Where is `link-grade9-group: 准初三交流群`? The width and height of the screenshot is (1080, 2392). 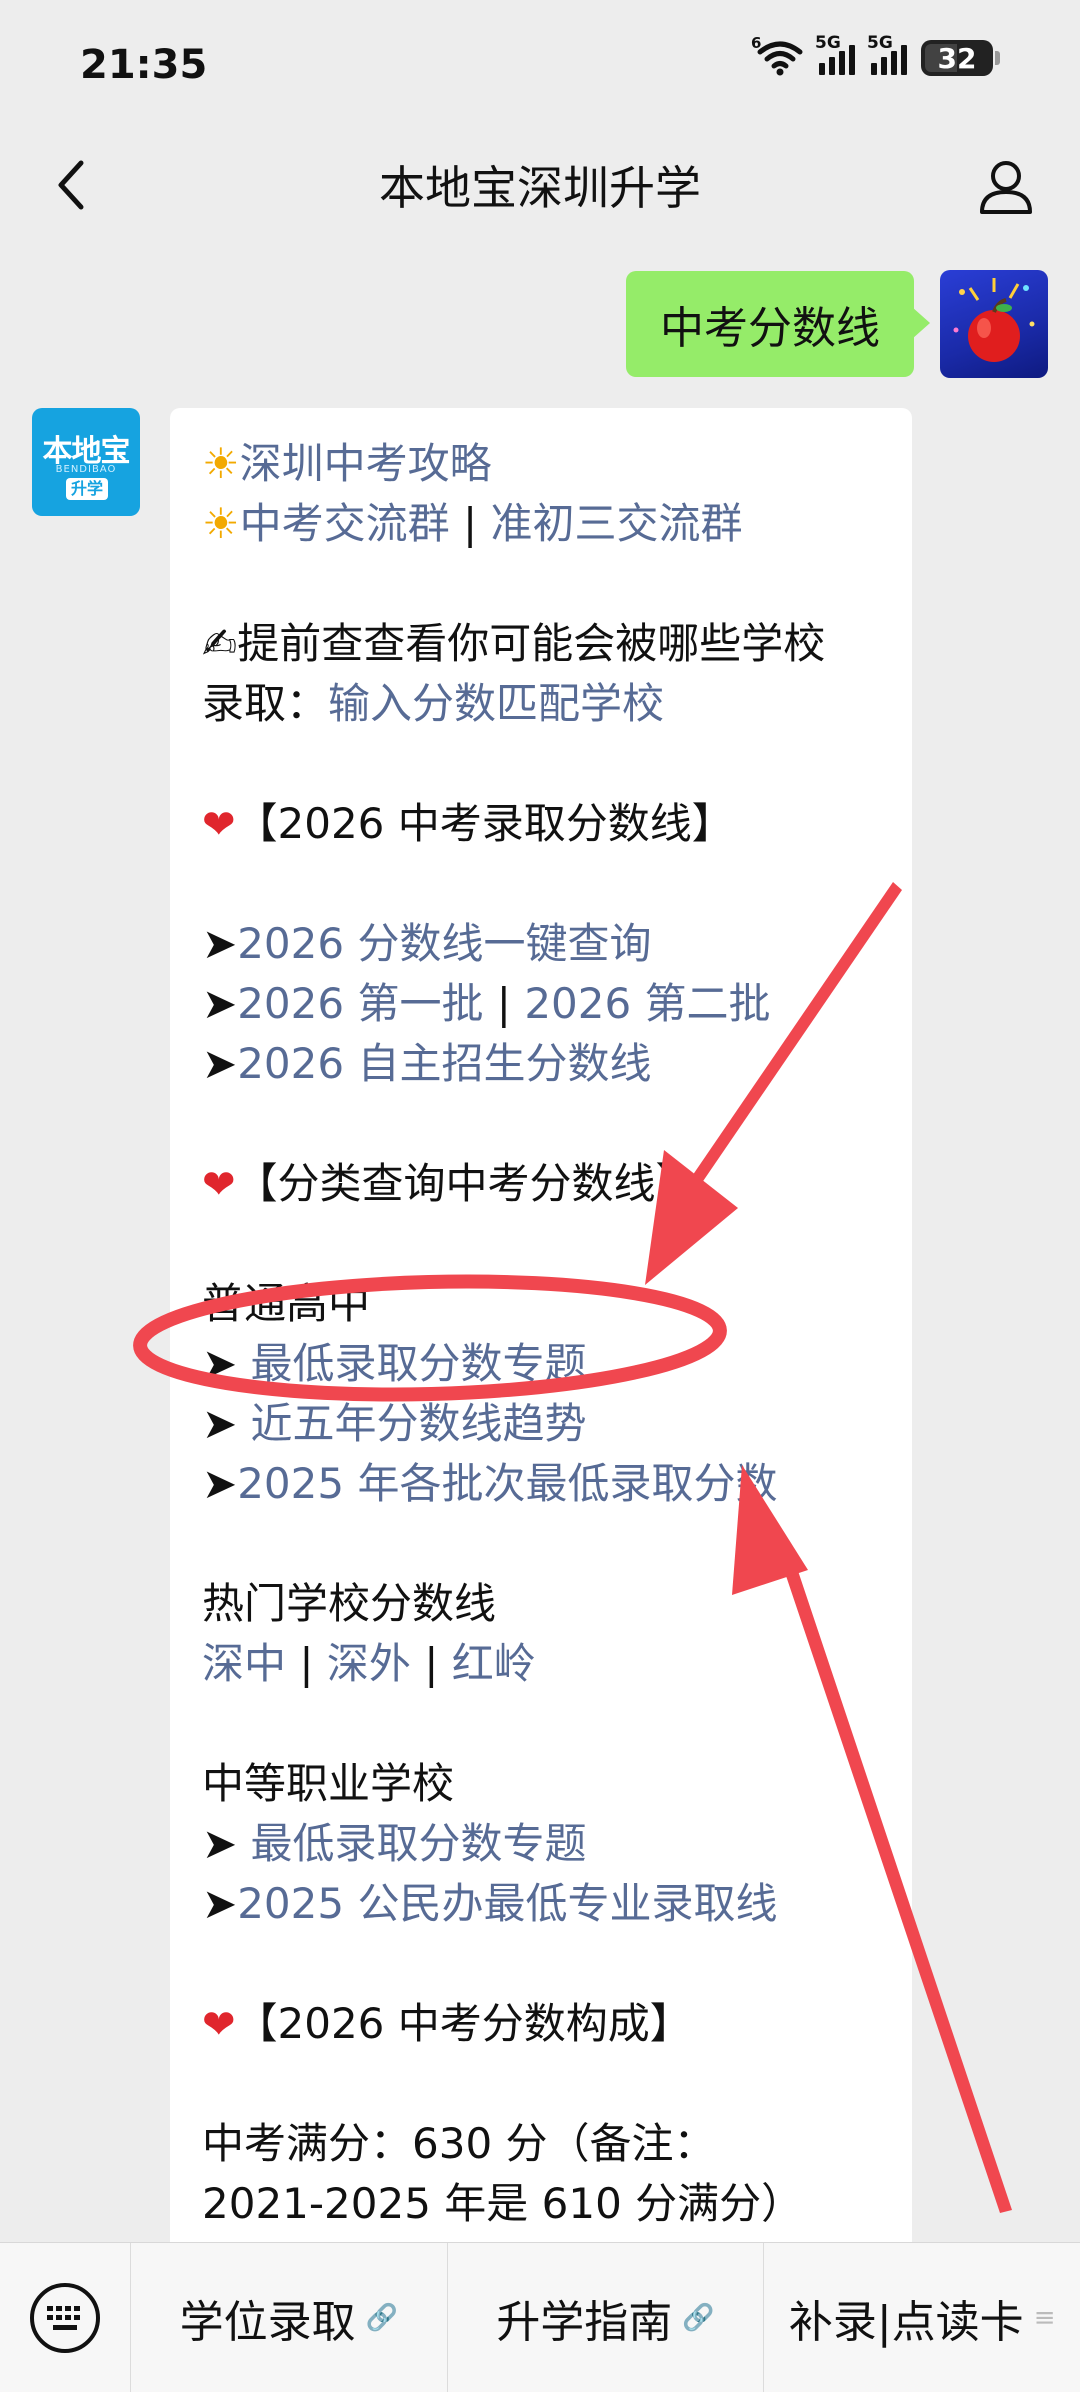 link-grade9-group: 准初三交流群 is located at coordinates (617, 523).